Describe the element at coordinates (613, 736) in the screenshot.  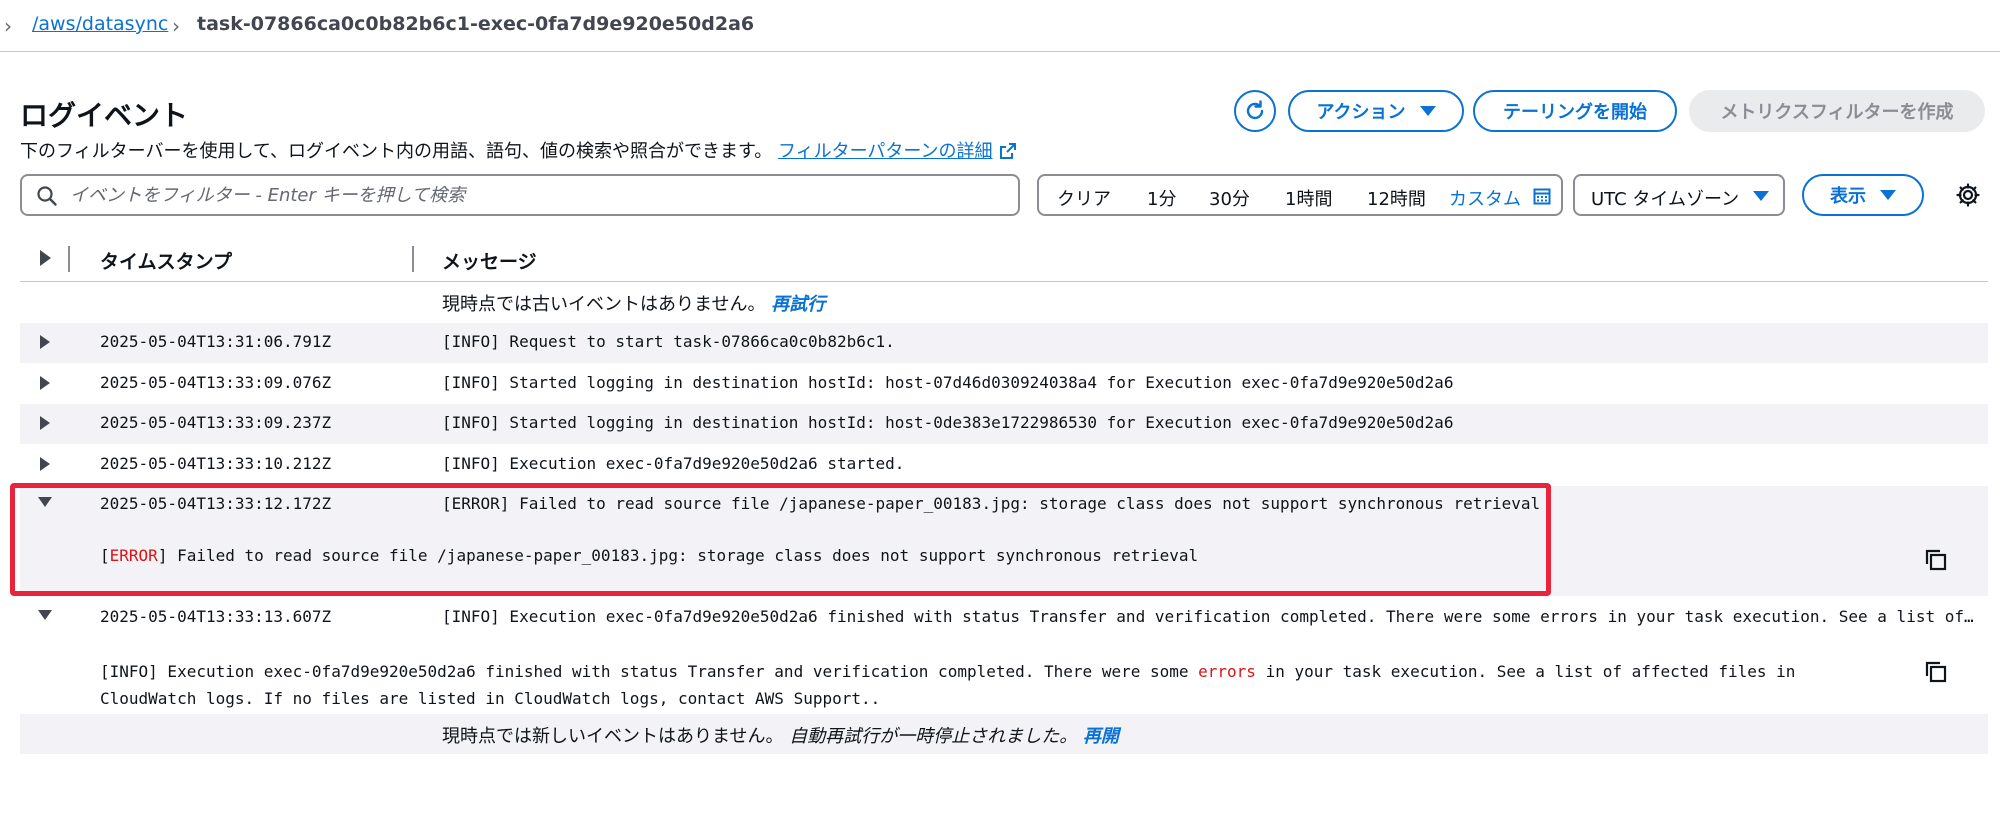
I see `no-newer-events-text: 現時点では新しいイベントはありません。` at that location.